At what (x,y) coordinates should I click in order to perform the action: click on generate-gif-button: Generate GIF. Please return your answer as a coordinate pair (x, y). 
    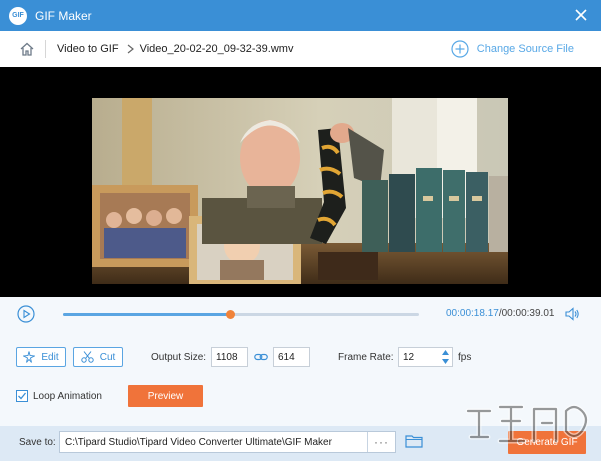
    Looking at the image, I should click on (547, 442).